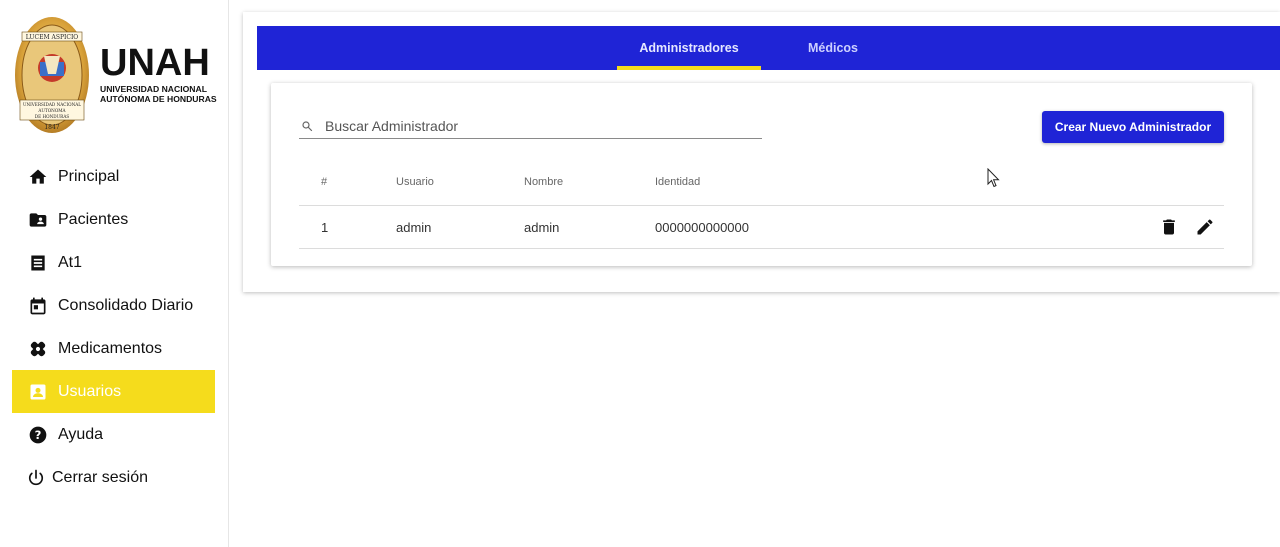  What do you see at coordinates (544, 182) in the screenshot?
I see `column-header-nombre: Nombre` at bounding box center [544, 182].